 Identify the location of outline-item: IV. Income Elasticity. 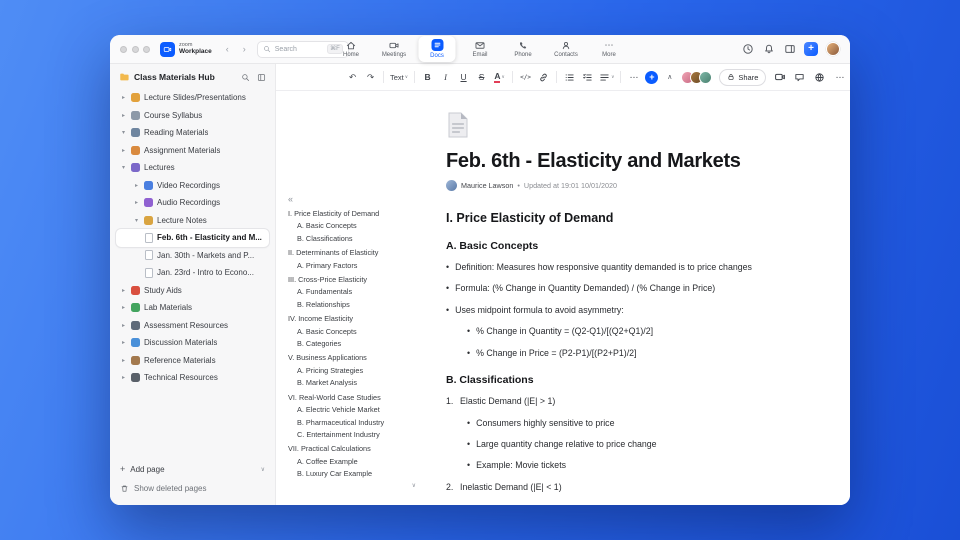
(354, 319).